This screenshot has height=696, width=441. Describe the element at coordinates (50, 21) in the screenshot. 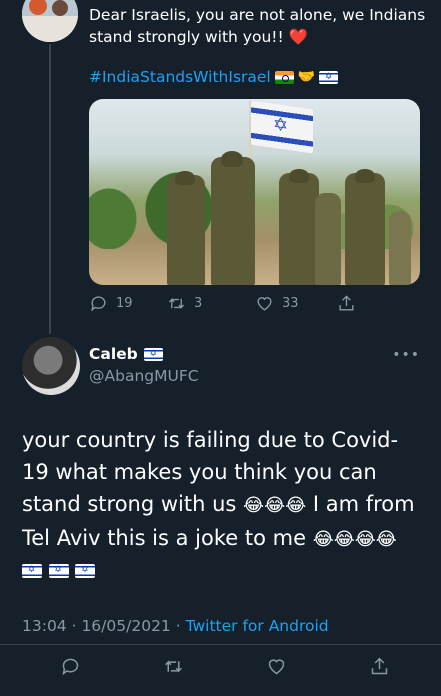

I see `parent-avatar` at that location.